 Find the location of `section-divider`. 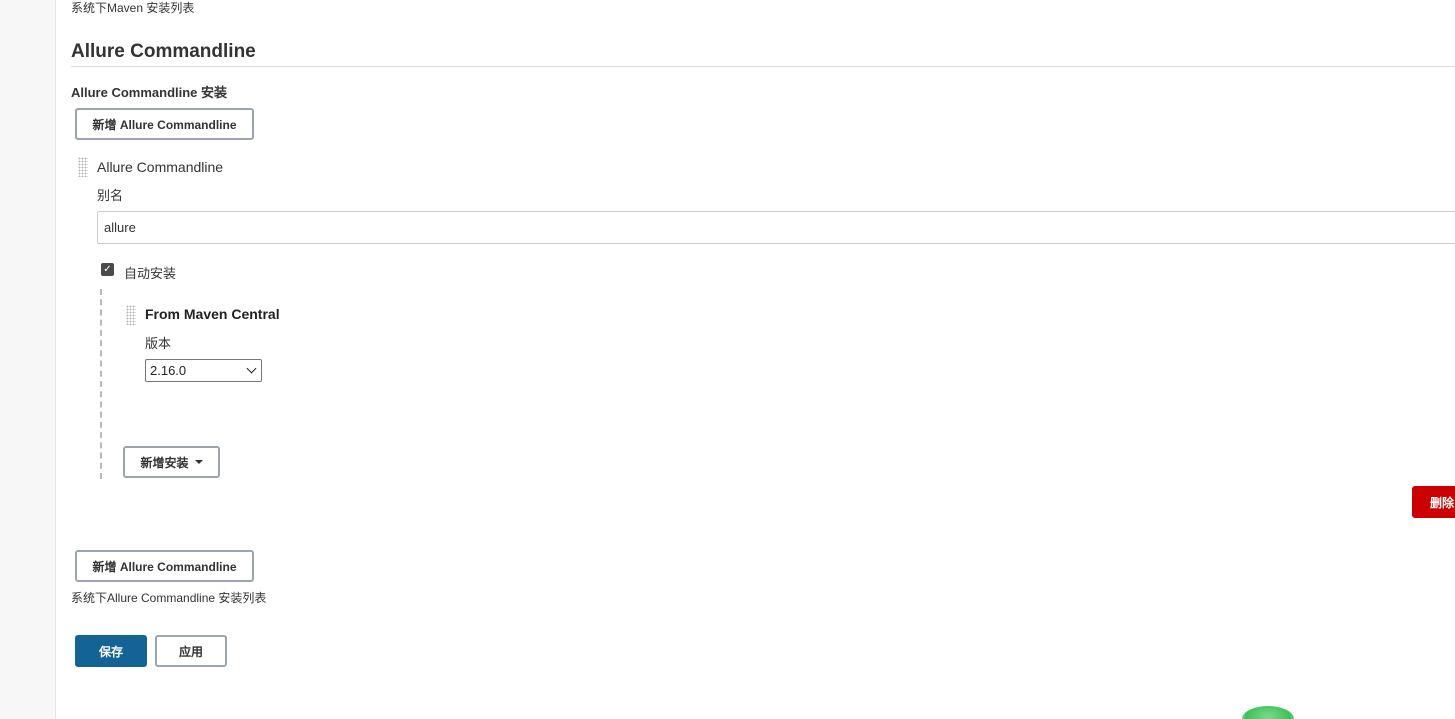

section-divider is located at coordinates (763, 66).